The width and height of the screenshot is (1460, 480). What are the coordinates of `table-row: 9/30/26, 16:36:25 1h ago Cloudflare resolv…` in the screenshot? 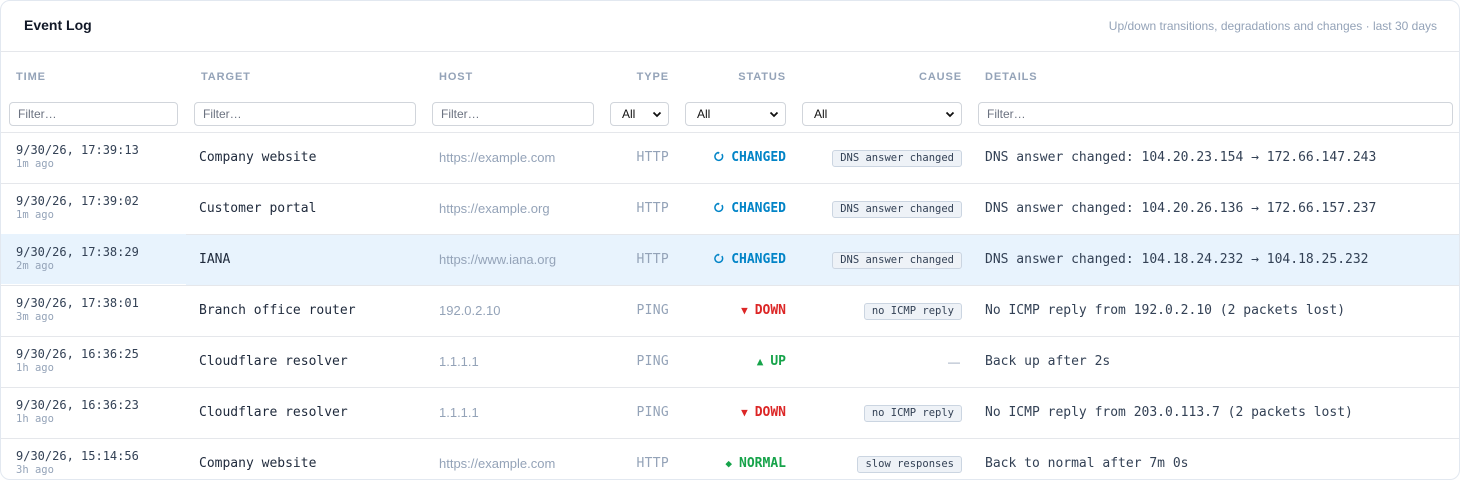 It's located at (730, 361).